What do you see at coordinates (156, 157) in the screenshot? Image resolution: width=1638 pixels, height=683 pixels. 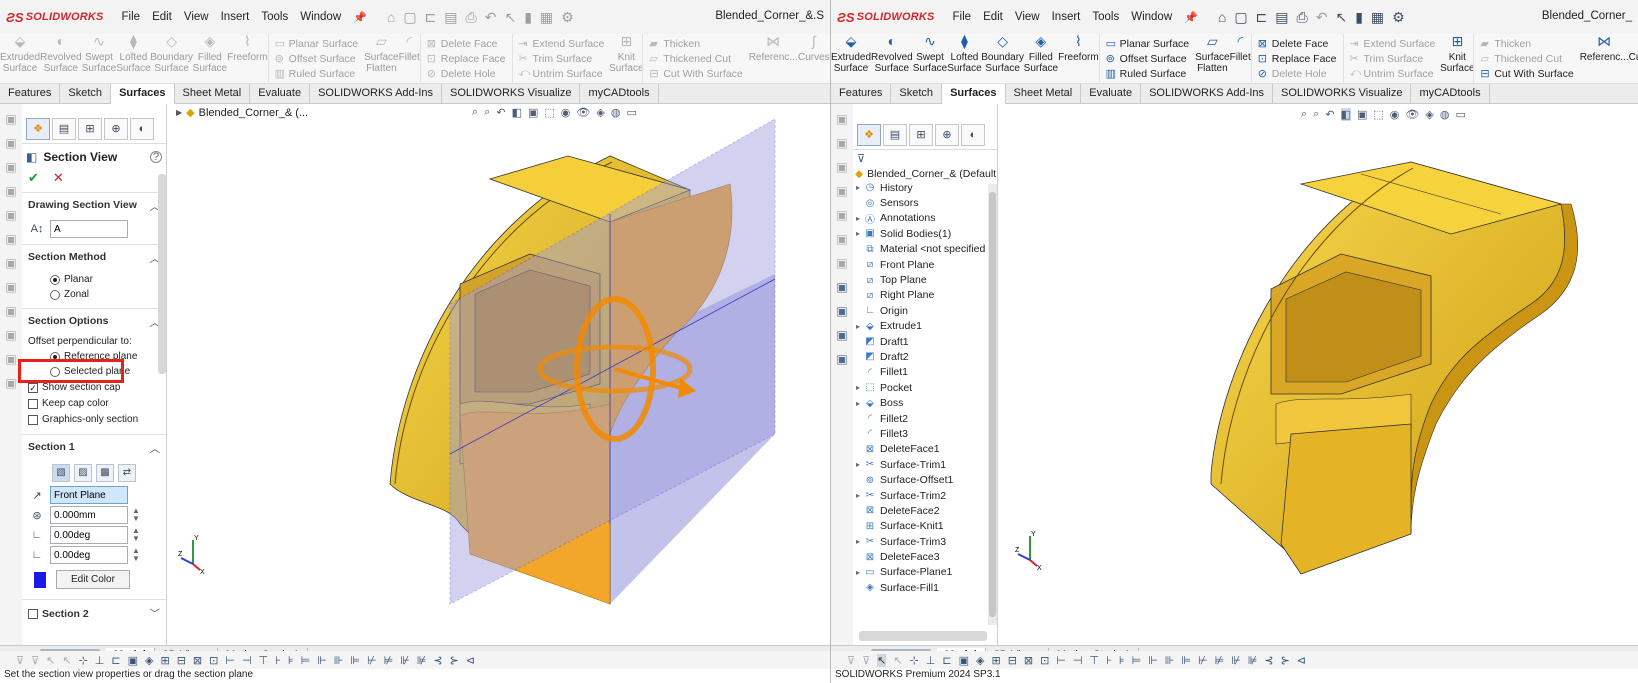 I see `help-icon: ?` at bounding box center [156, 157].